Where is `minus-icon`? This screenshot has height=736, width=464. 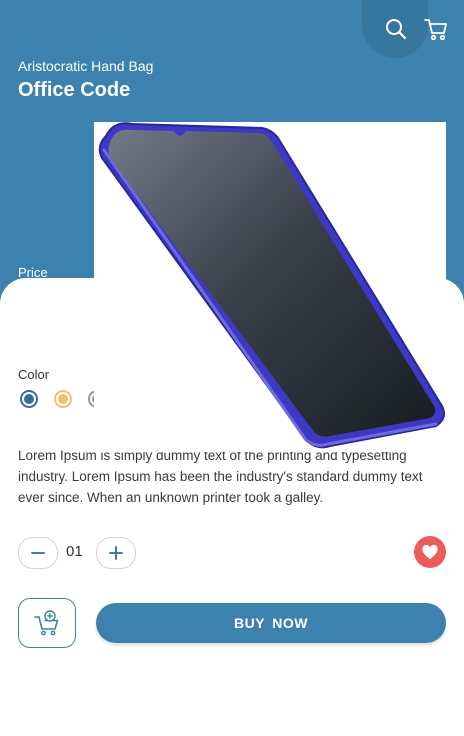 minus-icon is located at coordinates (38, 553).